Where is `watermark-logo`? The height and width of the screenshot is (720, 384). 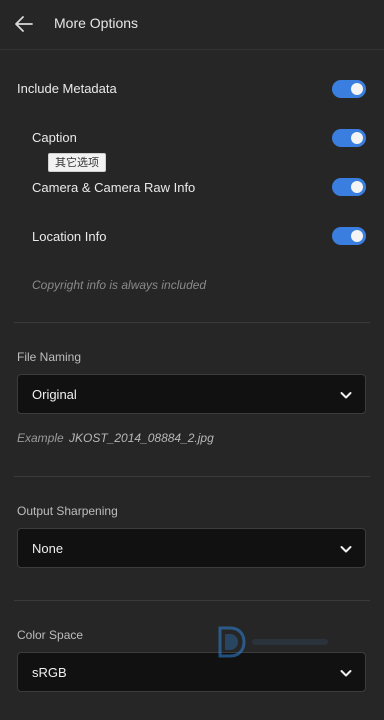
watermark-logo is located at coordinates (273, 642).